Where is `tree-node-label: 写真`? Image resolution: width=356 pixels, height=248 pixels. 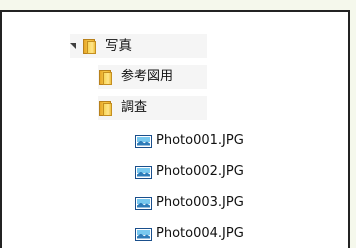
tree-node-label: 写真 is located at coordinates (118, 46).